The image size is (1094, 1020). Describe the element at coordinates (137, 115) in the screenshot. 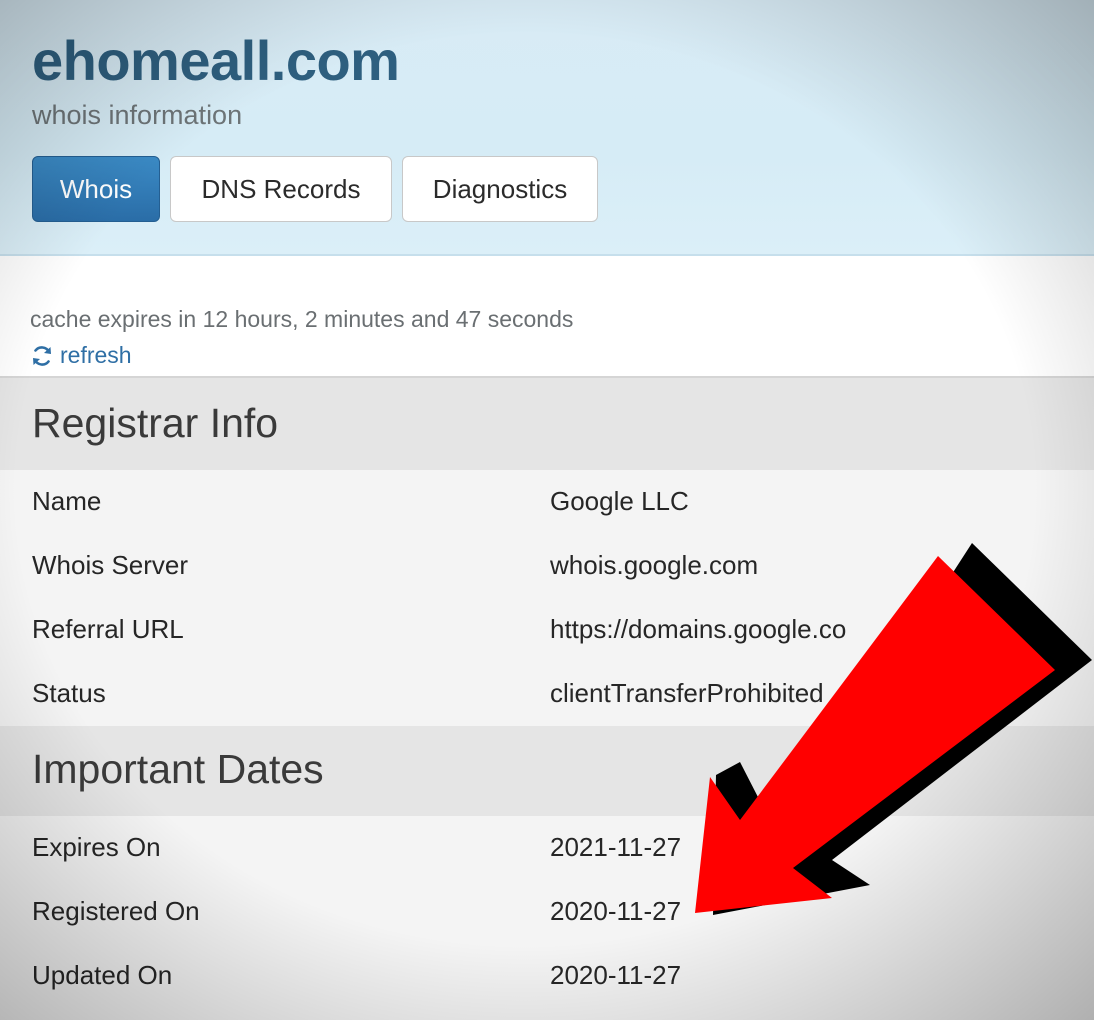

I see `page-subtitle: whois information` at that location.